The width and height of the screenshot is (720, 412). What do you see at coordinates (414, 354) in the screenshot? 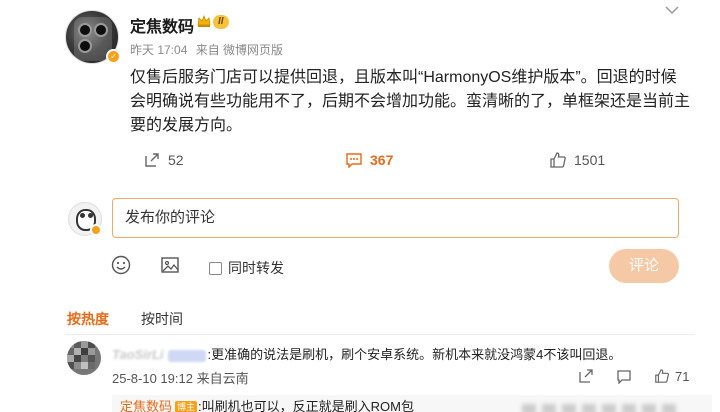
I see `comment-text: :更准确的说法是刷机，刷个安卓系统。新机本来就没鸿蒙4不该叫回退。` at bounding box center [414, 354].